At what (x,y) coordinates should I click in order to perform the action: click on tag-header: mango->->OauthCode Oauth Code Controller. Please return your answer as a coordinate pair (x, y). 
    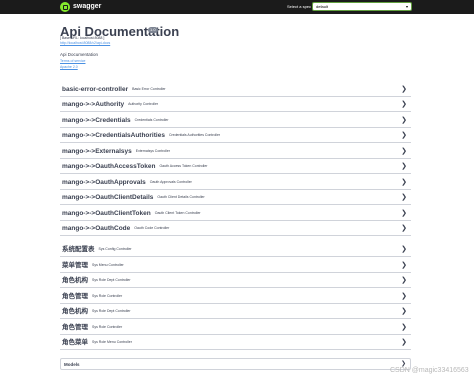
    Looking at the image, I should click on (115, 228).